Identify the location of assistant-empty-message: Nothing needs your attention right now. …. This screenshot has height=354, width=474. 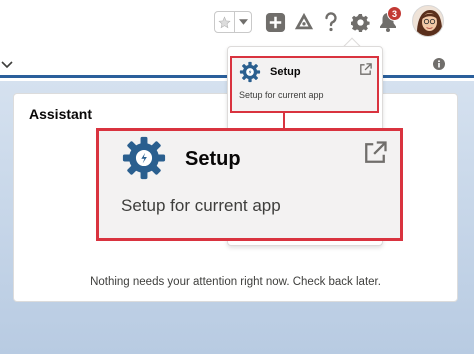
(235, 282).